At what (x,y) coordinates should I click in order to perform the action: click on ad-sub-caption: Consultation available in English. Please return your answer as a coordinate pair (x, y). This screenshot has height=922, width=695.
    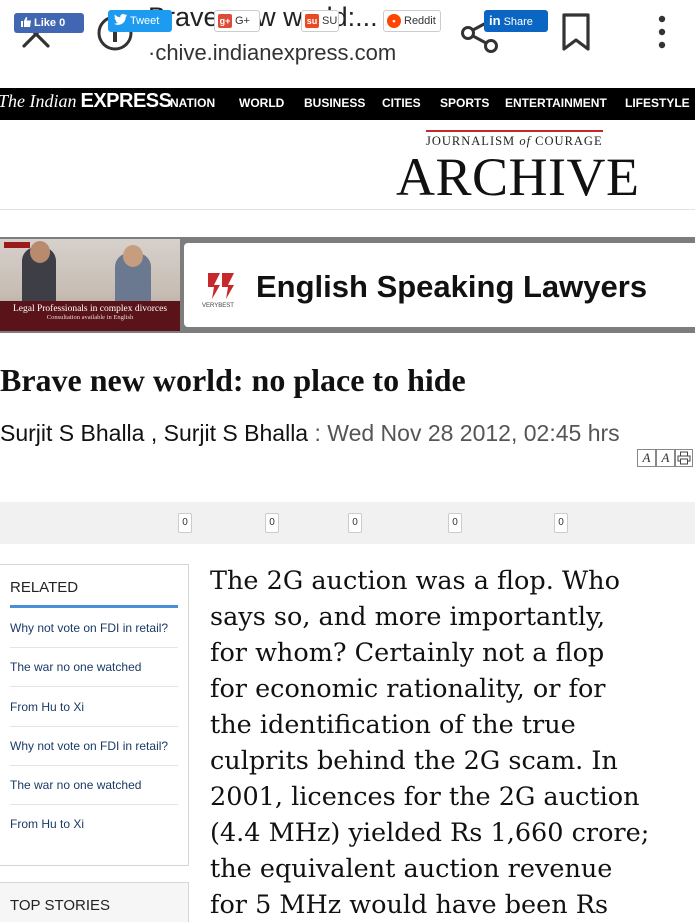
    Looking at the image, I should click on (90, 317).